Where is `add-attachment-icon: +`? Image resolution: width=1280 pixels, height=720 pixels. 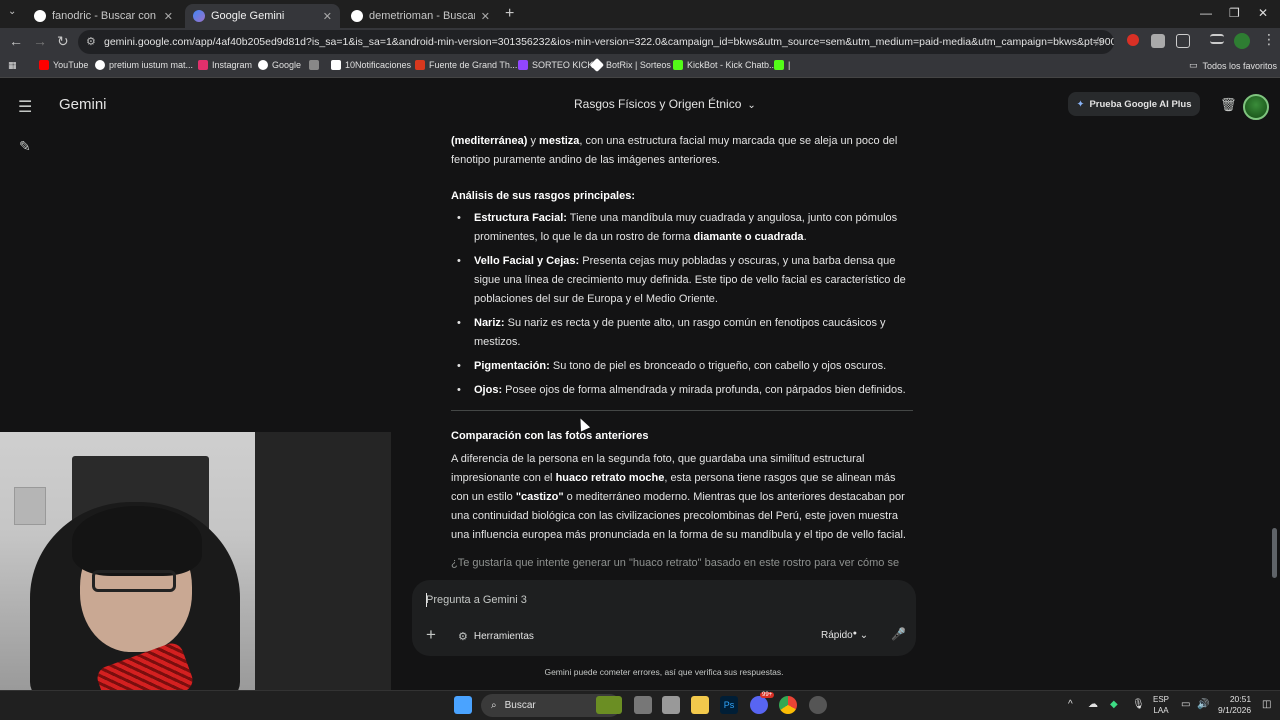
add-attachment-icon: + is located at coordinates (431, 635).